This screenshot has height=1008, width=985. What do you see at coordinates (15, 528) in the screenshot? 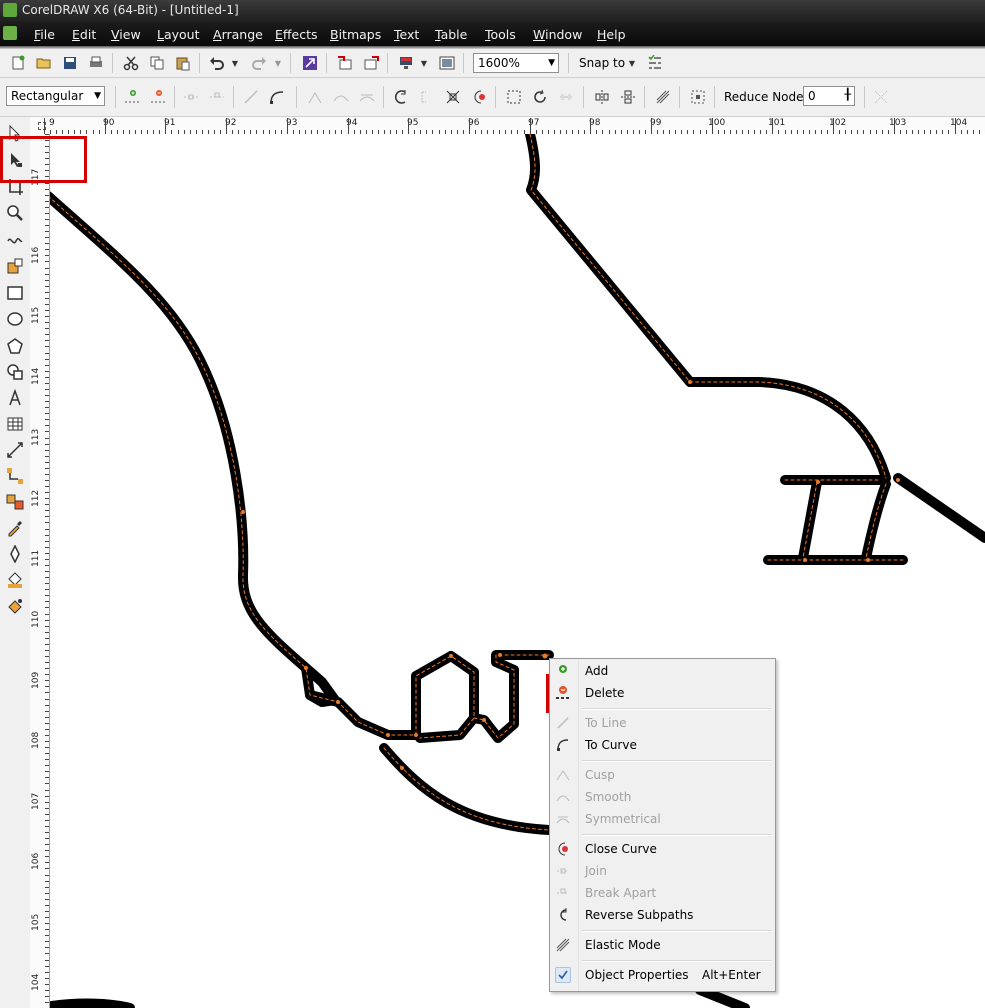
I see `eyedropper-tool-icon` at bounding box center [15, 528].